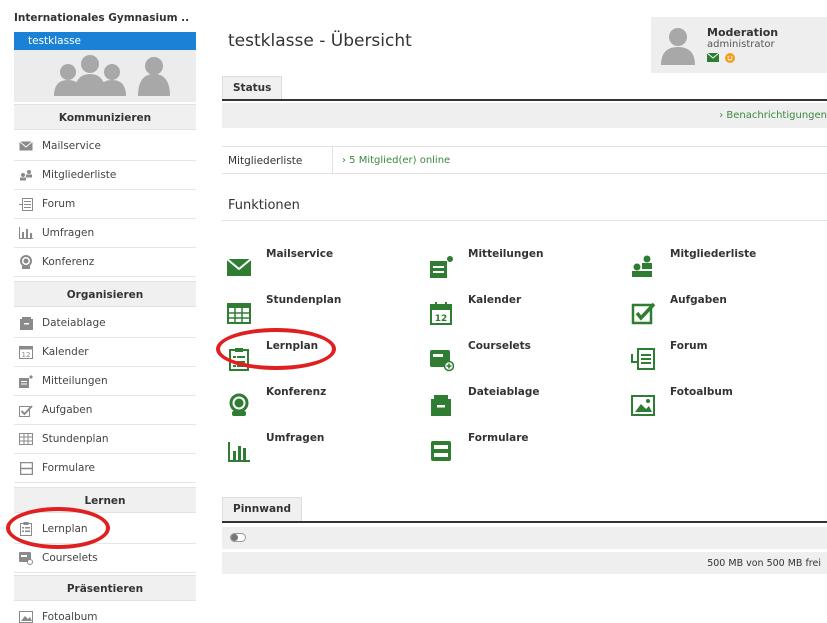 The image size is (827, 623). I want to click on moderation-card: Moderation administrator, so click(739, 45).